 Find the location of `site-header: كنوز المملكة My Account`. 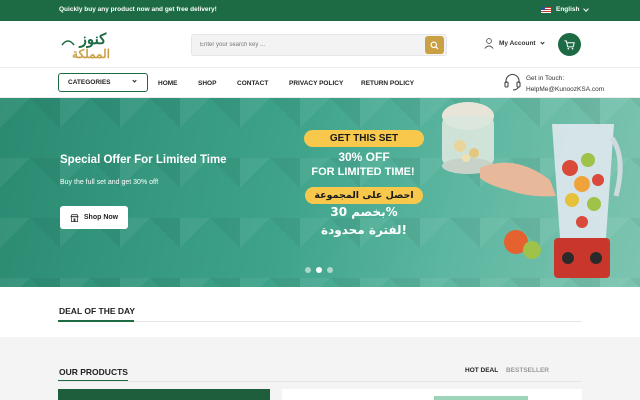

site-header: كنوز المملكة My Account is located at coordinates (320, 44).